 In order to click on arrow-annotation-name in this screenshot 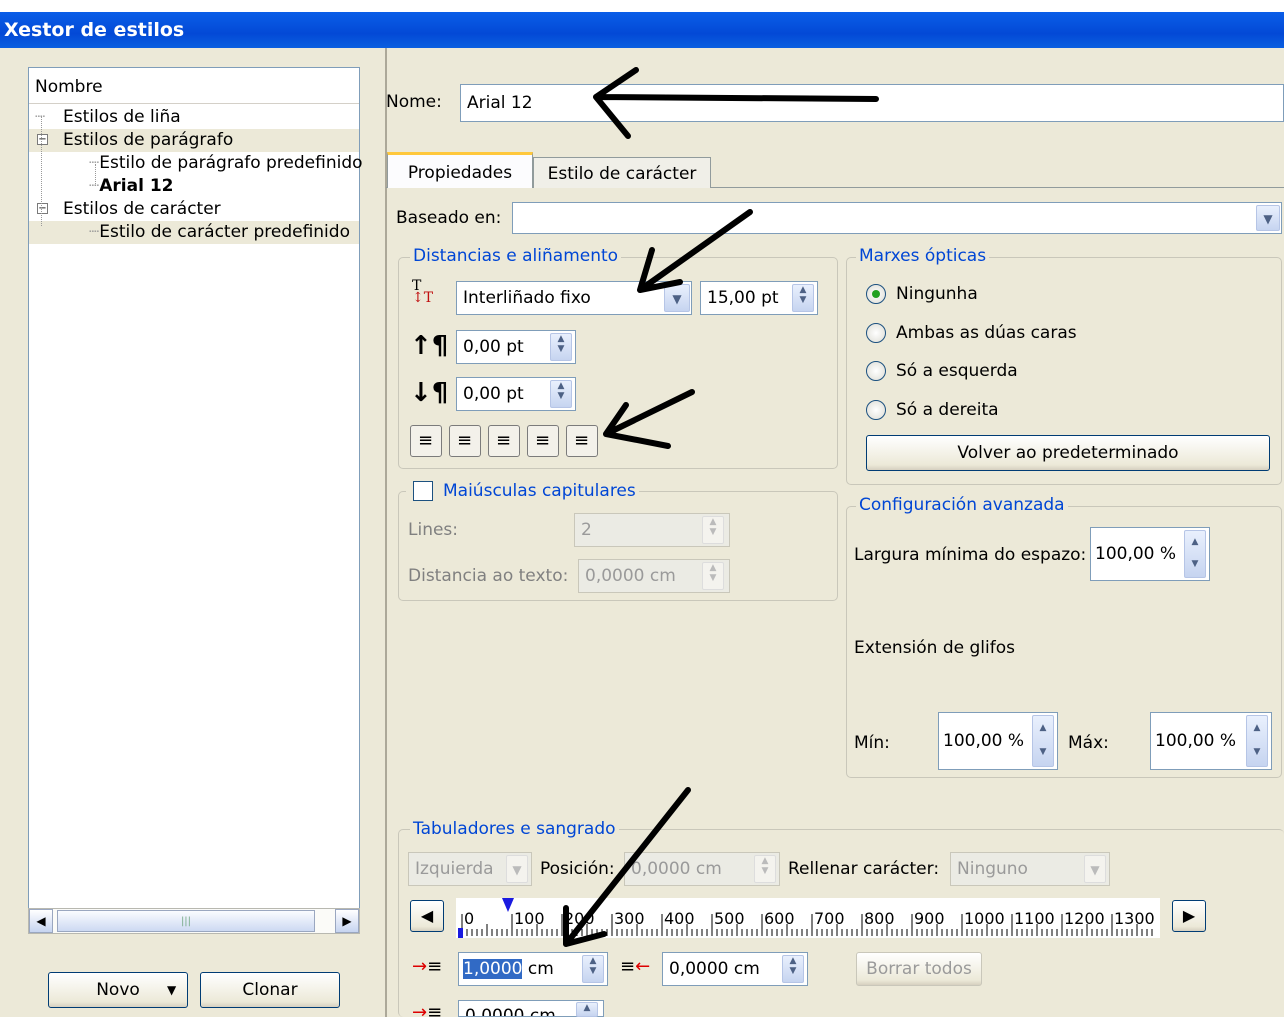, I will do `click(736, 103)`.